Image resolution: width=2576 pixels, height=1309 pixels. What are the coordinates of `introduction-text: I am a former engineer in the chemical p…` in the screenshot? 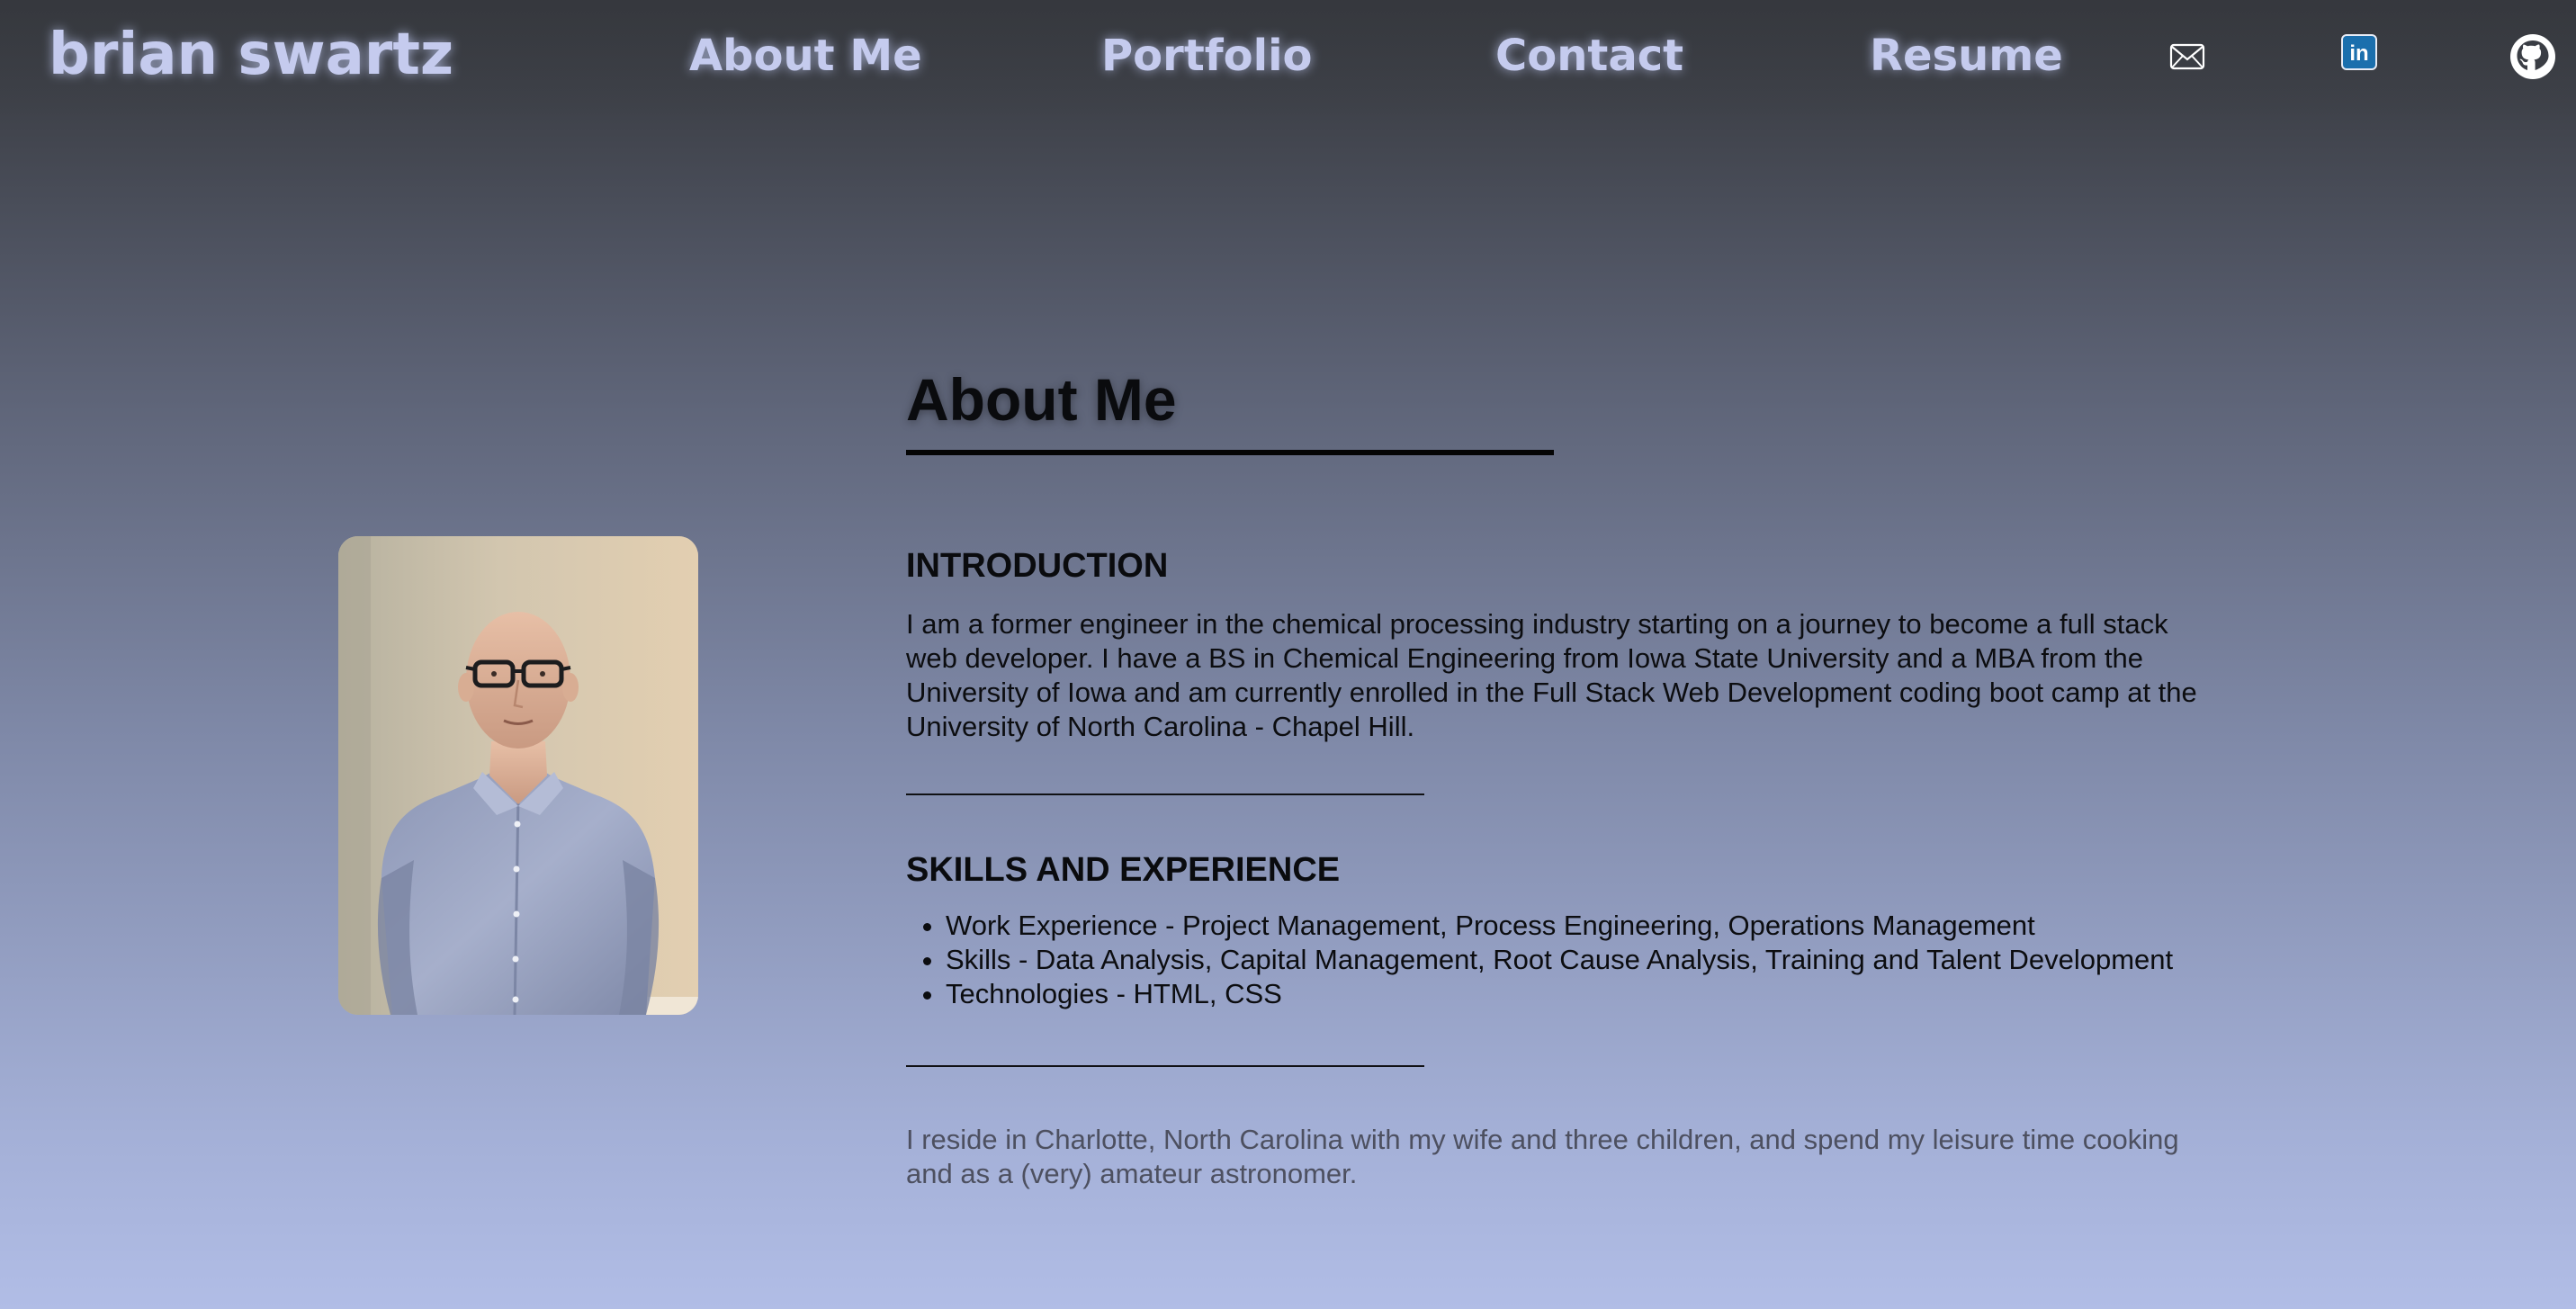 It's located at (1552, 675).